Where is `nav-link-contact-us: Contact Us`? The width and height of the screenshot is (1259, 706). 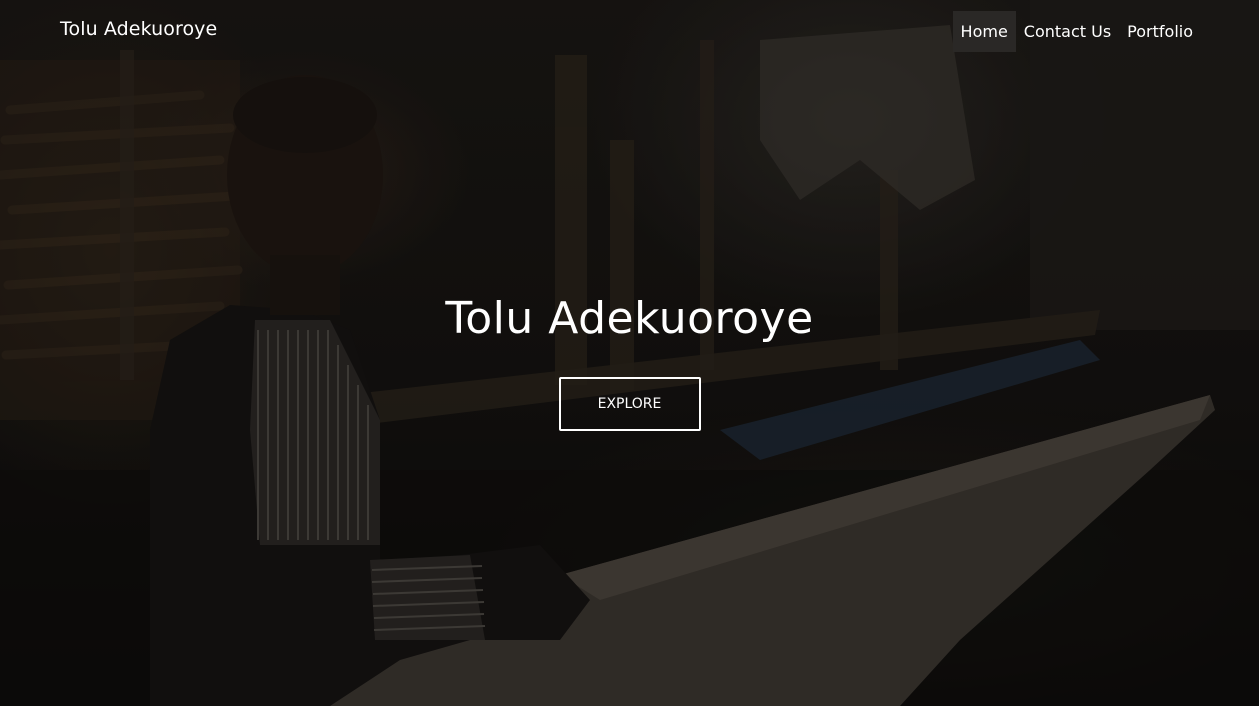 nav-link-contact-us: Contact Us is located at coordinates (1067, 31).